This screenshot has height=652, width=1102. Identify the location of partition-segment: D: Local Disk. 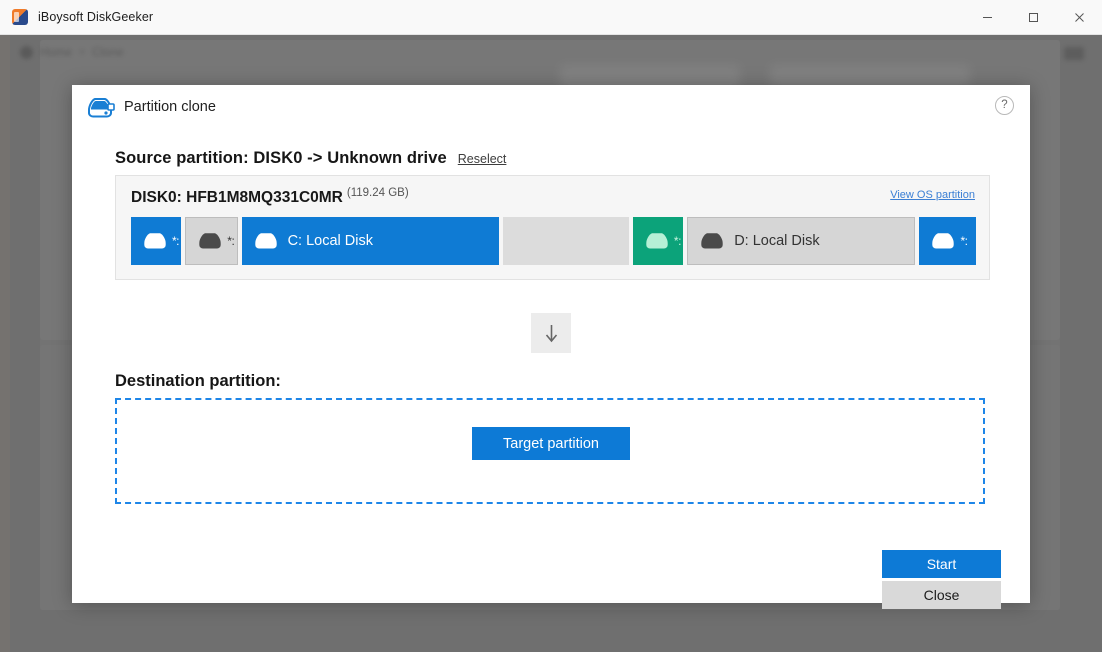
(801, 241).